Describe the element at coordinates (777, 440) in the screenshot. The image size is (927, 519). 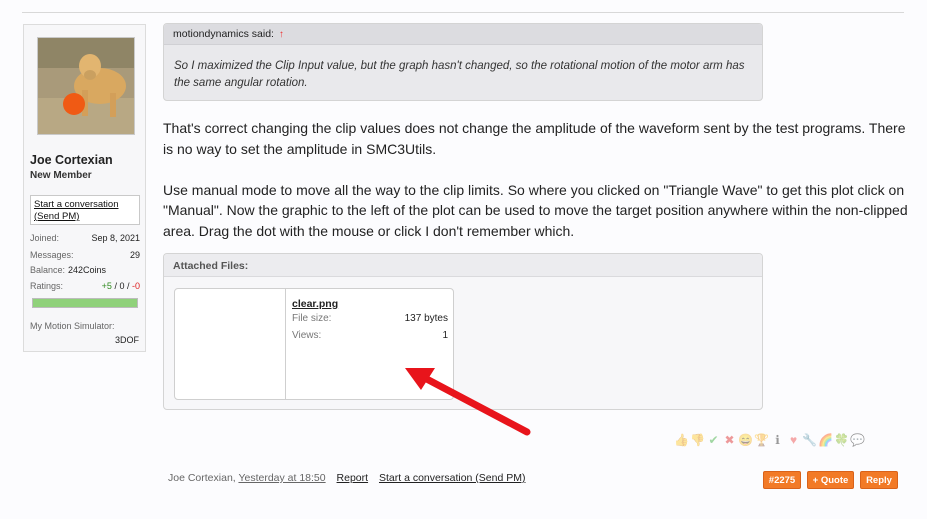
I see `informative-icon: ℹ` at that location.